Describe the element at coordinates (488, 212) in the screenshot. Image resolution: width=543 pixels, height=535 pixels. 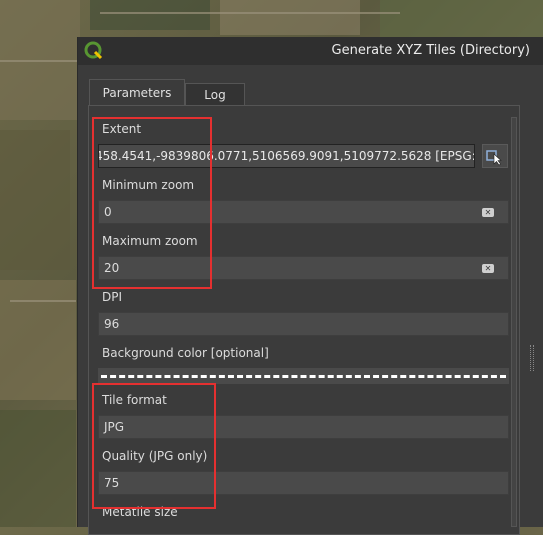
I see `clear-min-zoom-icon: ✕` at that location.